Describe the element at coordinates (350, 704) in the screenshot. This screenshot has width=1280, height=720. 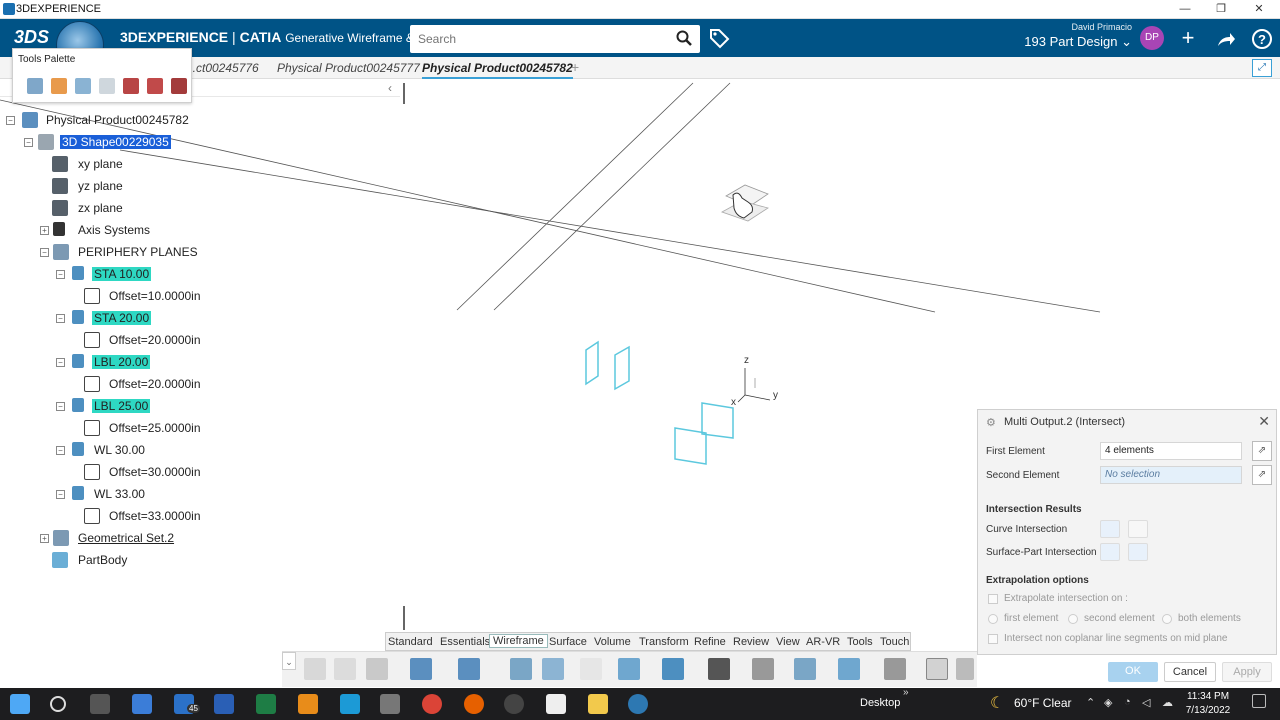
I see `edge-icon` at that location.